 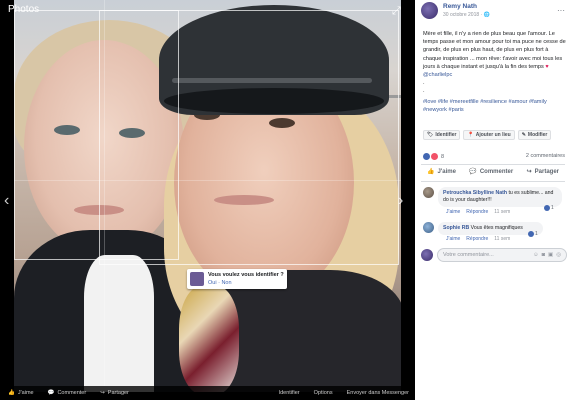 What do you see at coordinates (446, 171) in the screenshot?
I see `like-label: J'aime` at bounding box center [446, 171].